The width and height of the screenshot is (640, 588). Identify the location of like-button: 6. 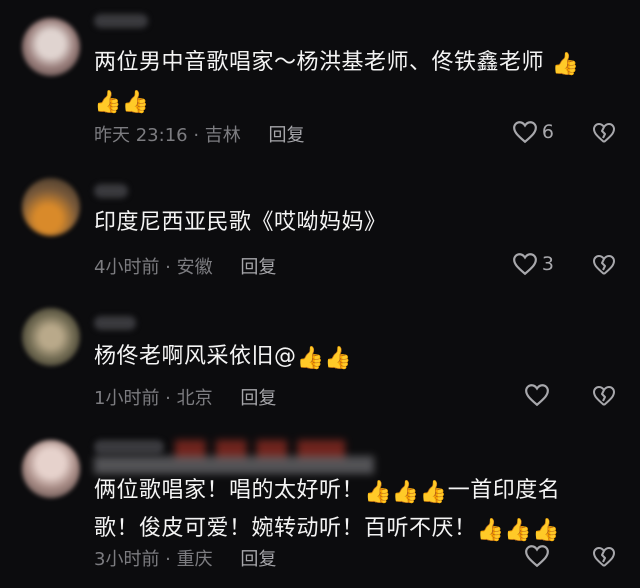
(533, 132).